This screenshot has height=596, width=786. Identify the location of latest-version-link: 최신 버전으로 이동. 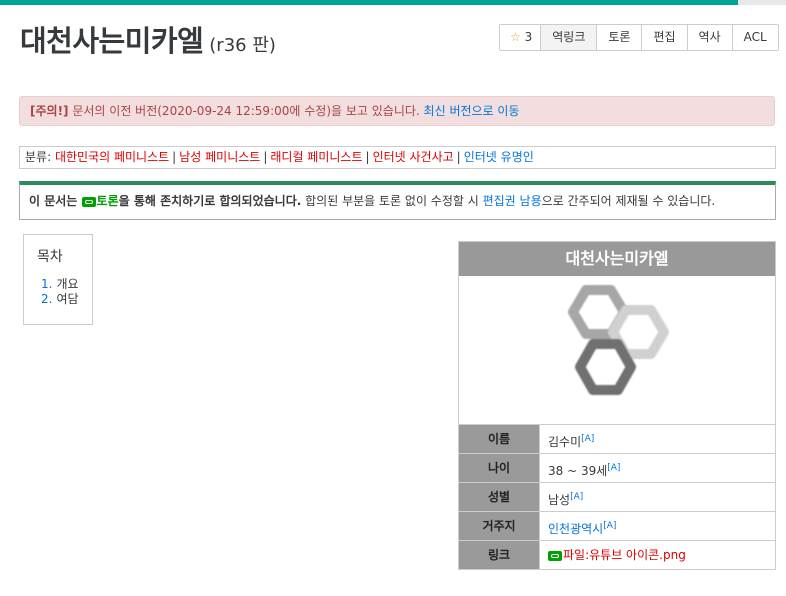
(472, 111).